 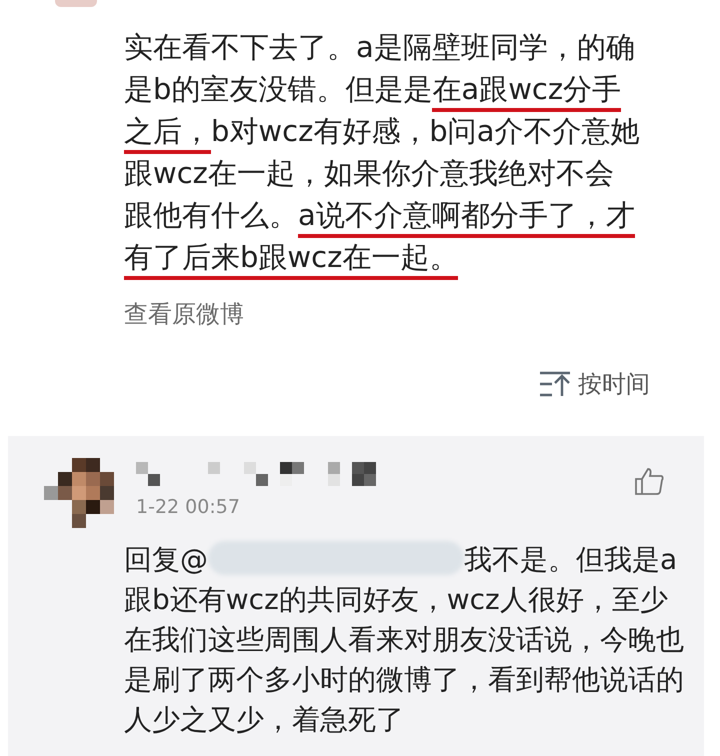 I want to click on comment-text-line: 是刷了两个多小时的微博了，看到帮他说话的, so click(x=404, y=679).